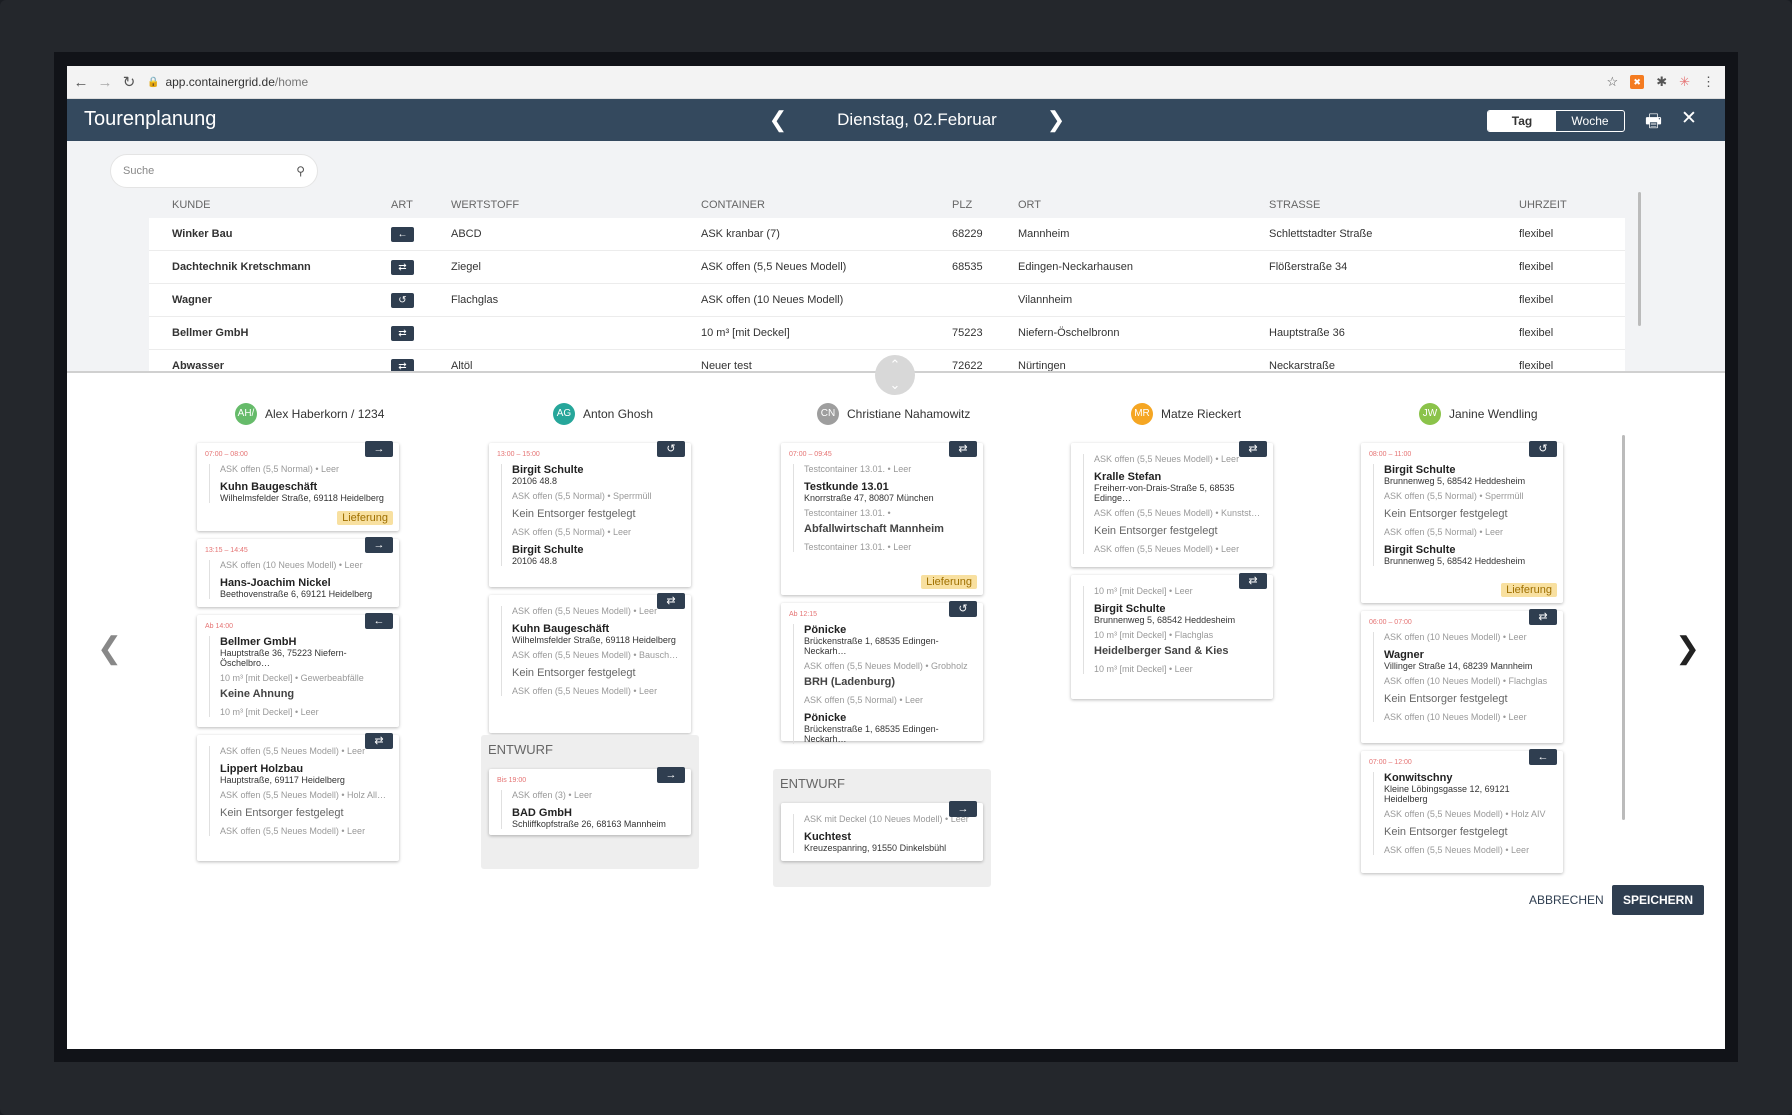  What do you see at coordinates (826, 205) in the screenshot?
I see `col-container: CONTAINER` at bounding box center [826, 205].